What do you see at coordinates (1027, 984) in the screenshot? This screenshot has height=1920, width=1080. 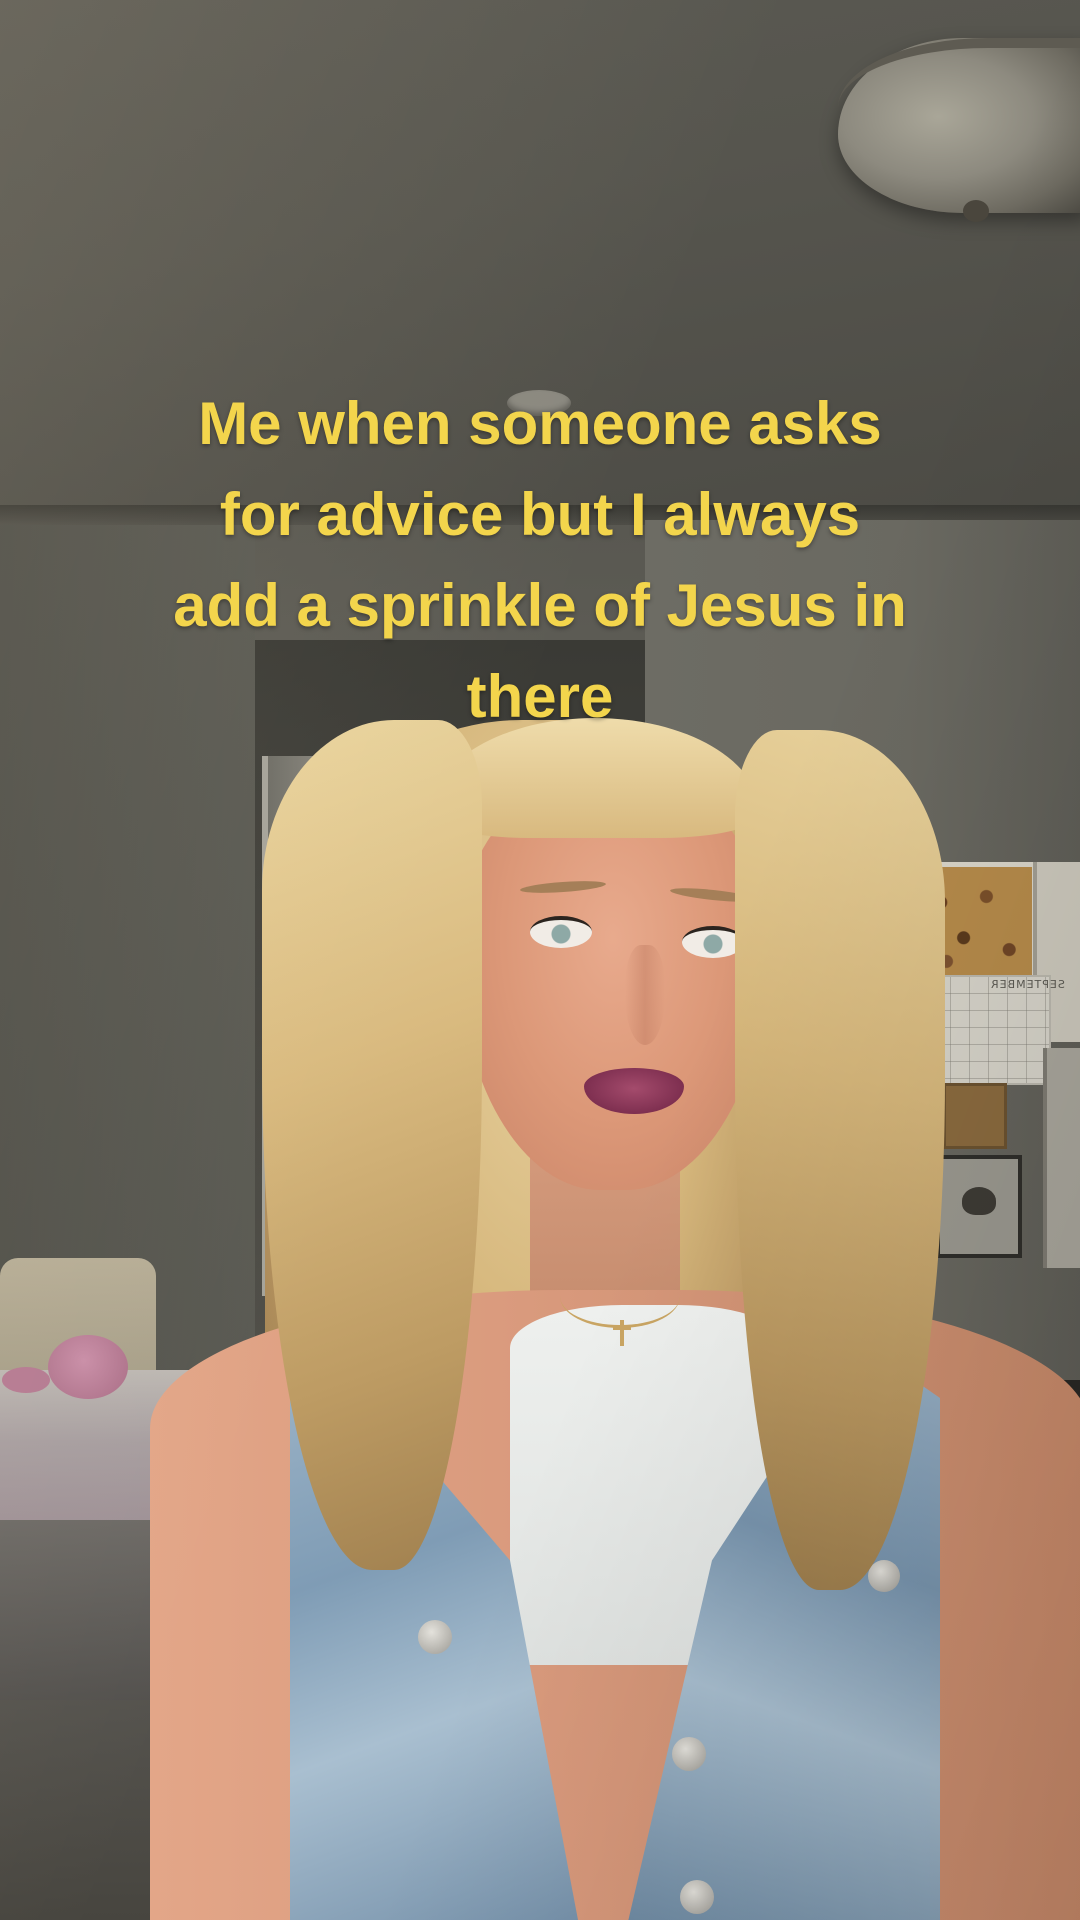 I see `calendar-title: SEPTEMBER` at bounding box center [1027, 984].